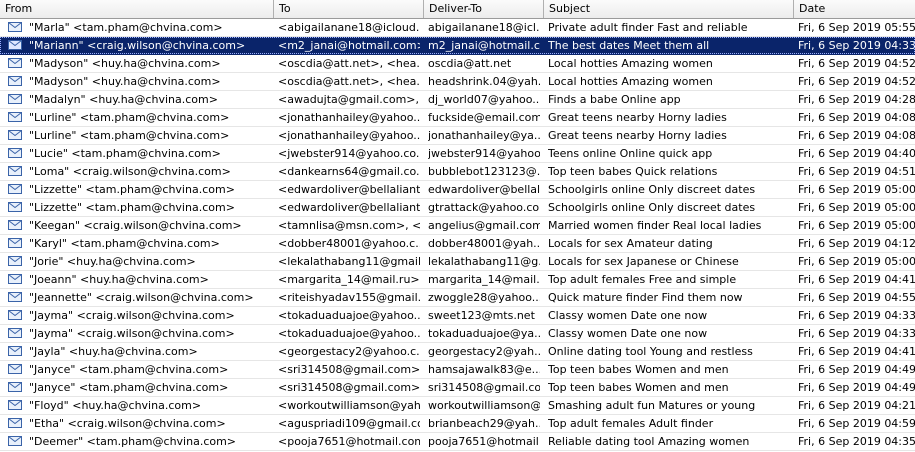  I want to click on column-header-subject: Subject, so click(668, 9).